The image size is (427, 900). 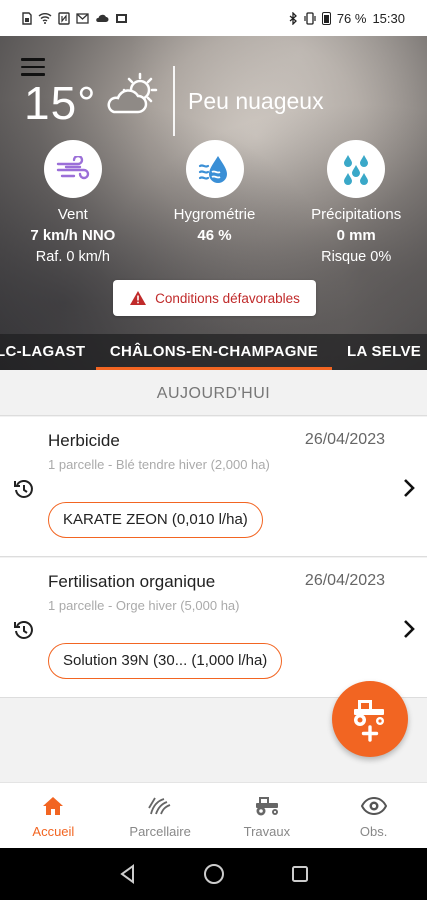 What do you see at coordinates (128, 874) in the screenshot?
I see `back-icon` at bounding box center [128, 874].